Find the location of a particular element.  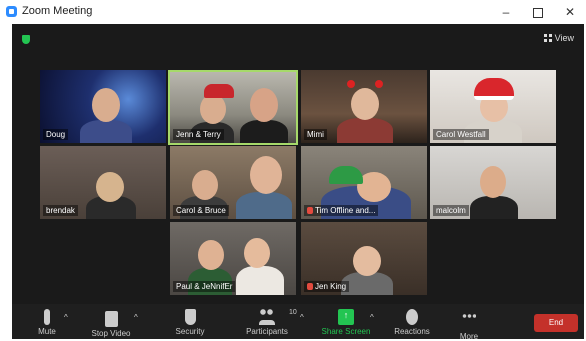

more-dots-icon is located at coordinates (469, 322).